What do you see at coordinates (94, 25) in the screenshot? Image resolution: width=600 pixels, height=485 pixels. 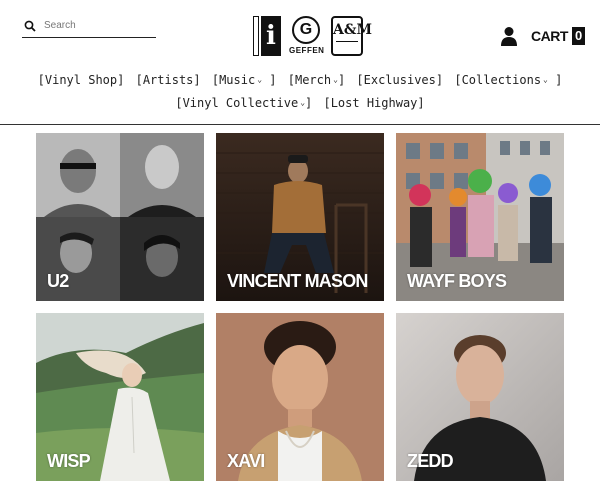 I see `search-input` at bounding box center [94, 25].